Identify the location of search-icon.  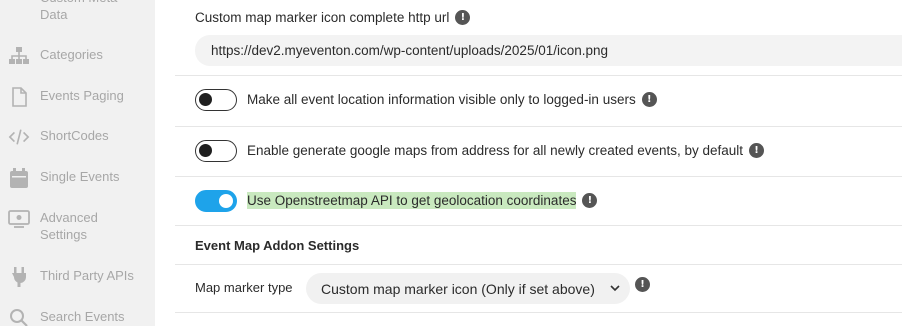
(19, 317).